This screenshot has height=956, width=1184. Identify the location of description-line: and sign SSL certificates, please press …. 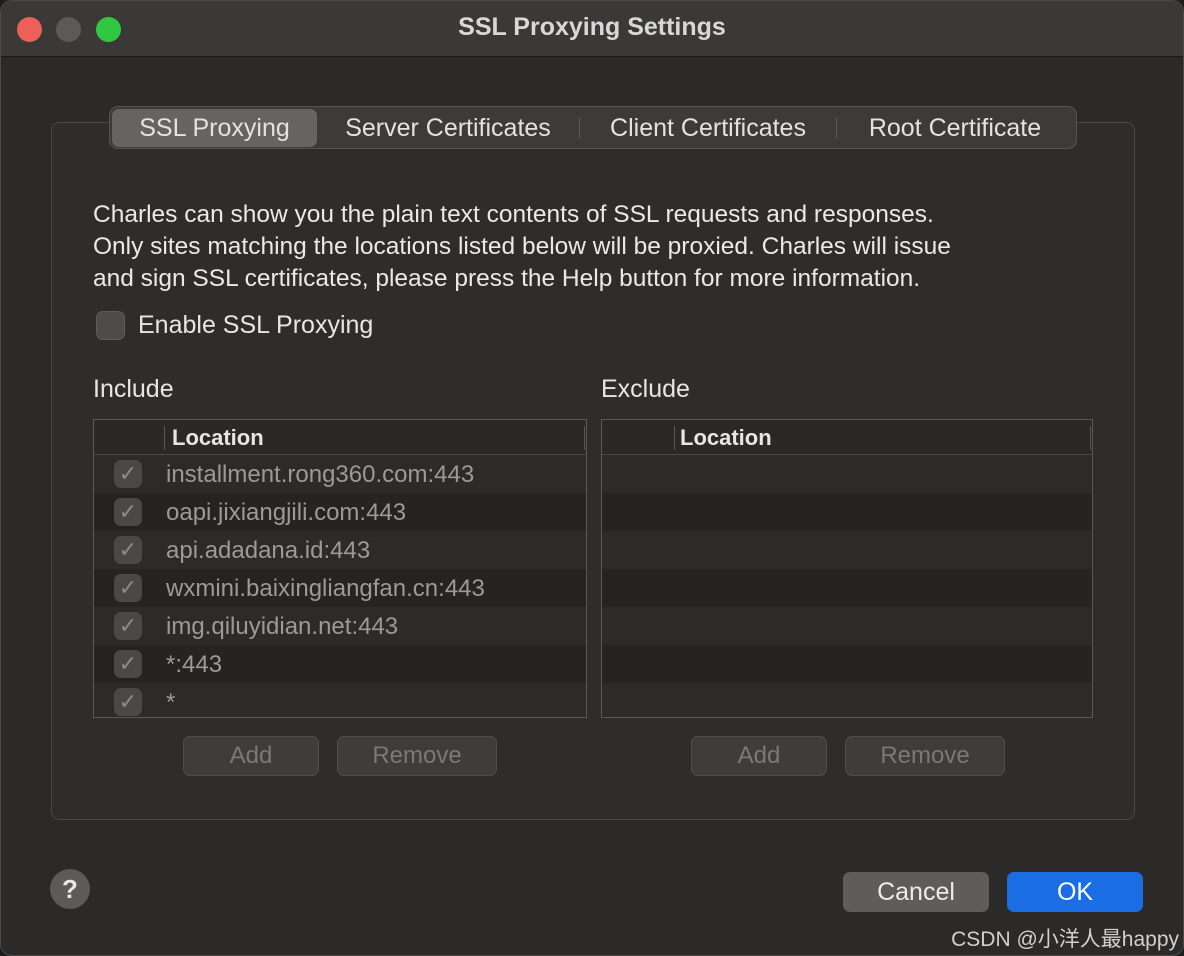
(507, 278).